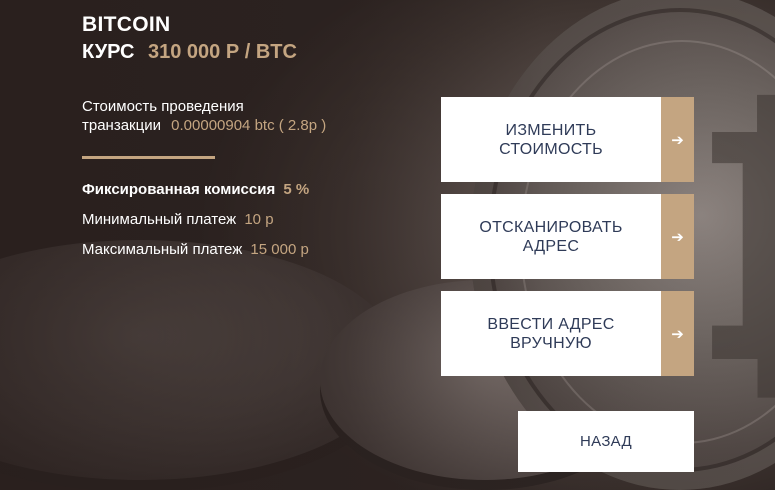  I want to click on back-button: НАЗАД, so click(606, 441).